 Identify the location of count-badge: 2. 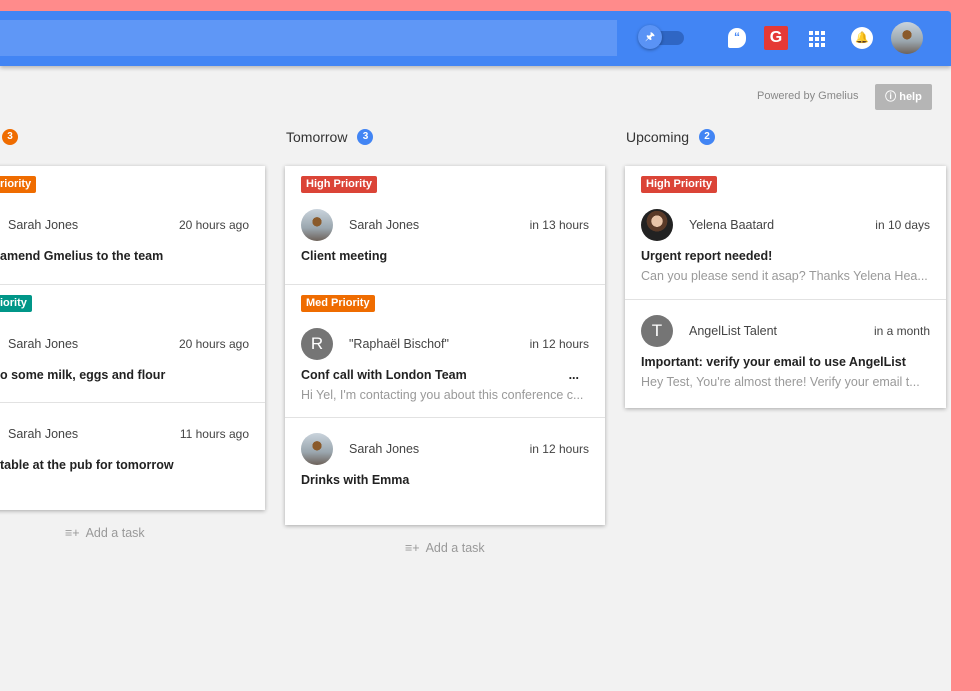
(707, 137).